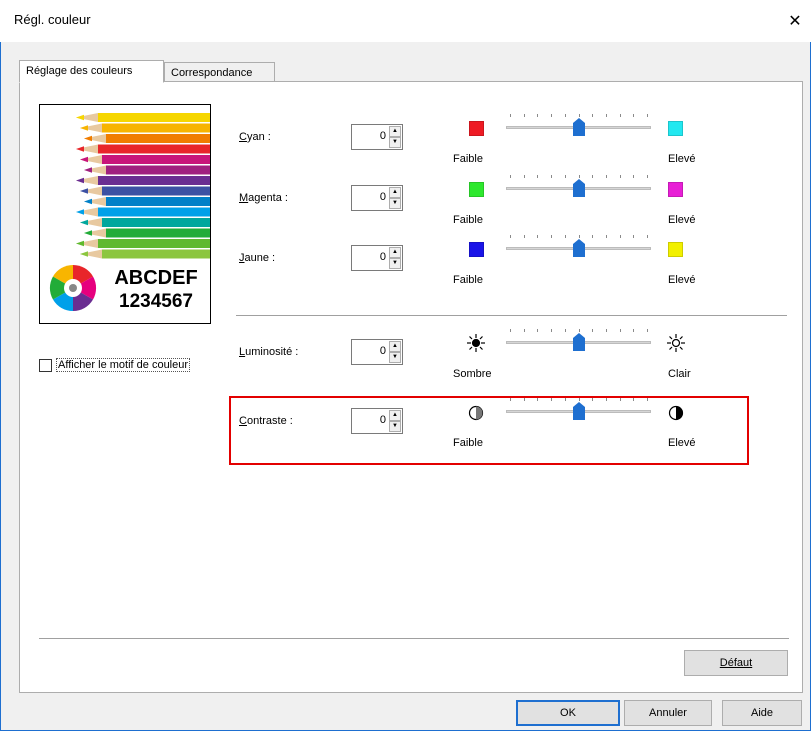 Image resolution: width=811 pixels, height=731 pixels. What do you see at coordinates (568, 713) in the screenshot?
I see `ok-button: OK` at bounding box center [568, 713].